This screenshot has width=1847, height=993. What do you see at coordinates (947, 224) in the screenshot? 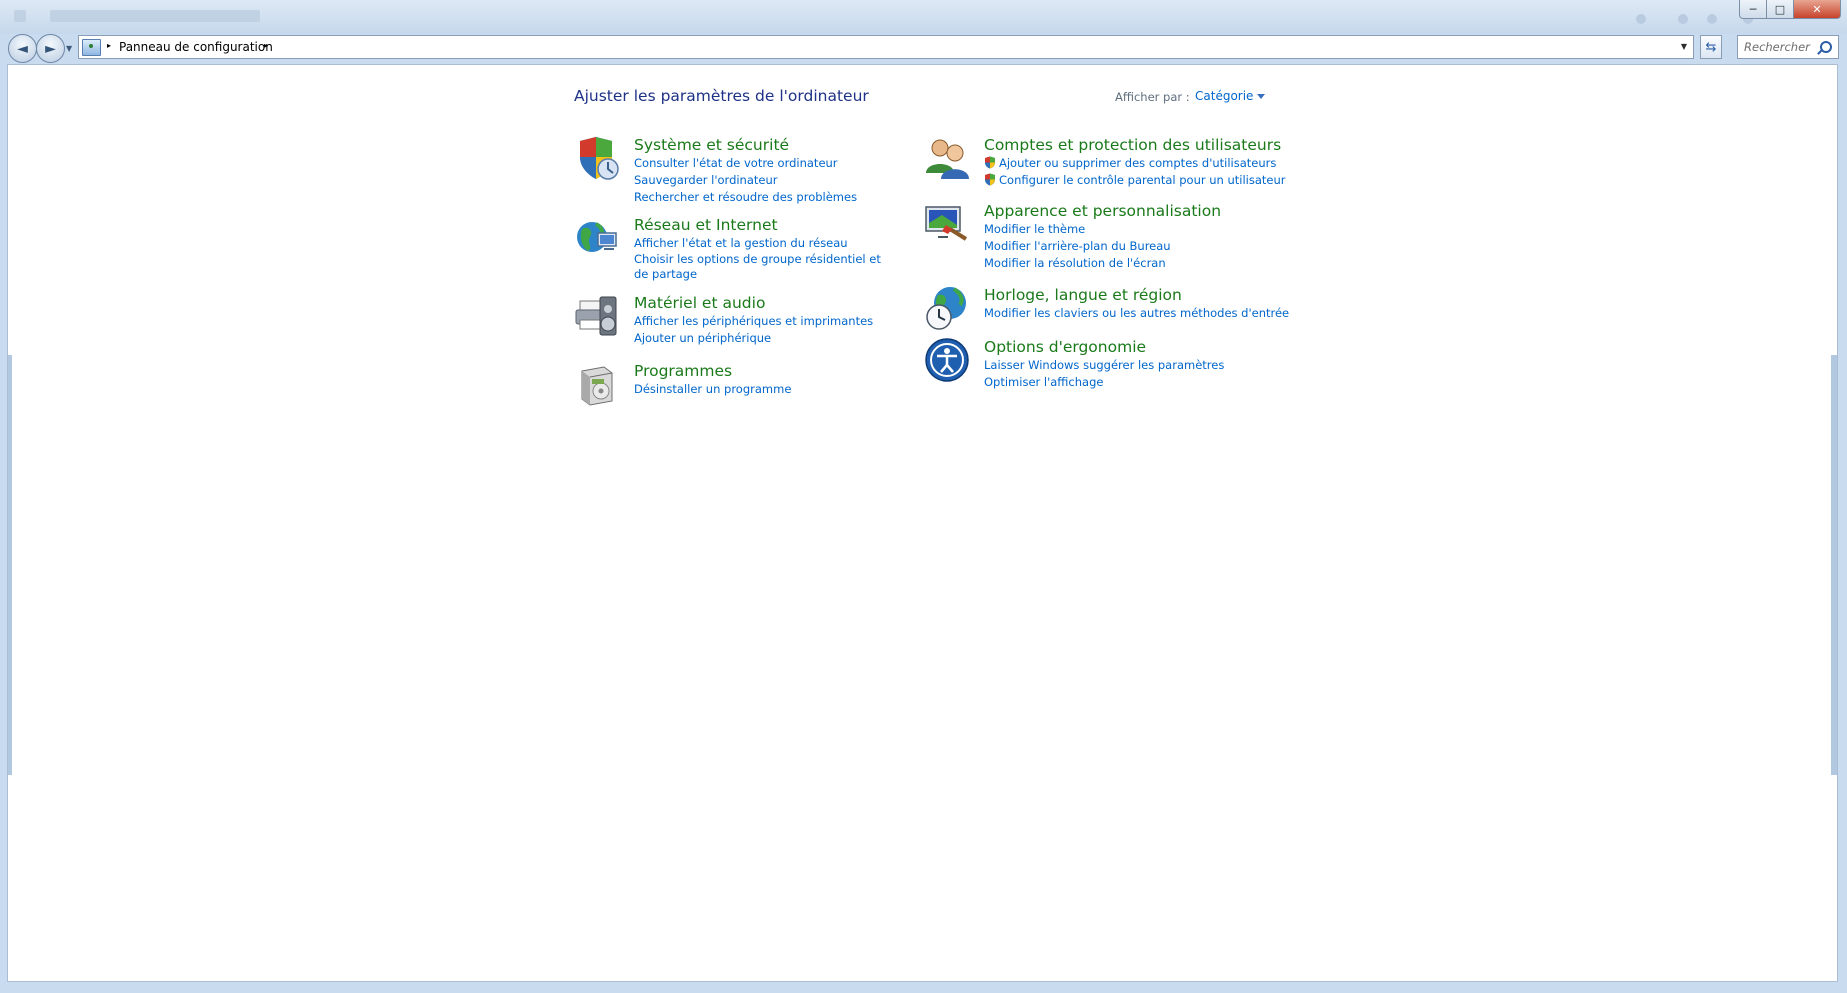
I see `display-paint-icon` at bounding box center [947, 224].